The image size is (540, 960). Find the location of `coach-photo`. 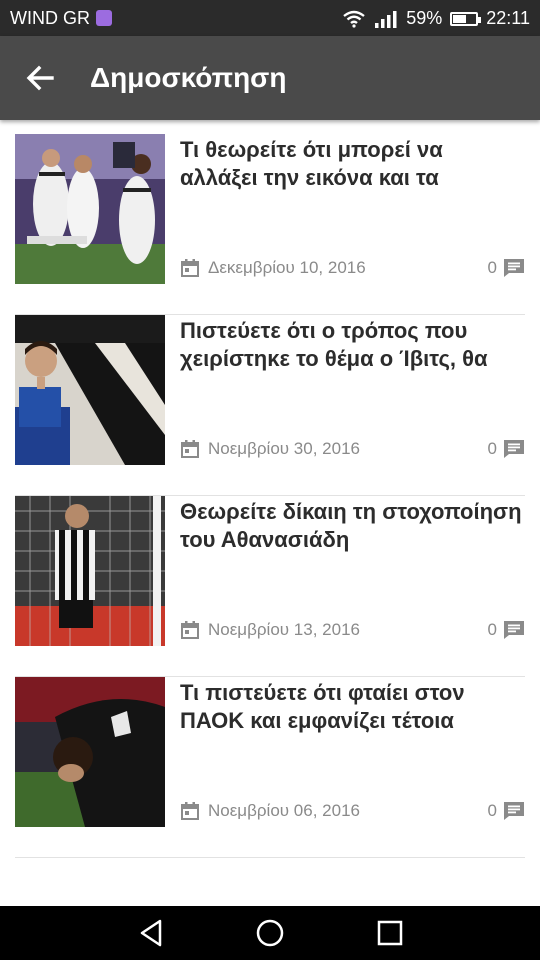

coach-photo is located at coordinates (90, 390).